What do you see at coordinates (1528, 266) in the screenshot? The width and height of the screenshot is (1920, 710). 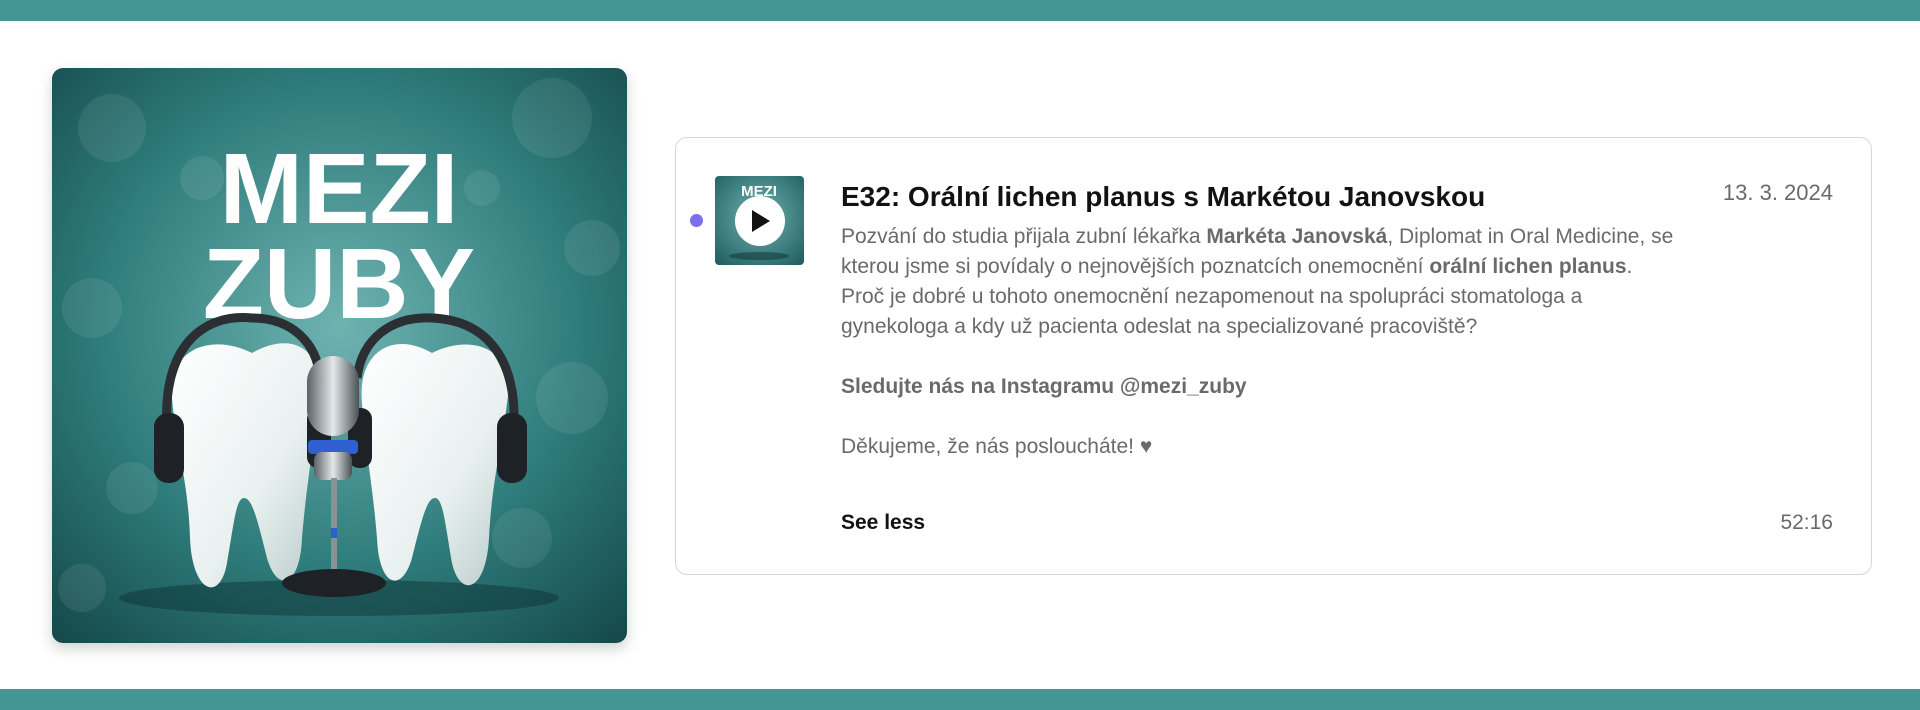 I see `topic-highlight: orální lichen planus` at bounding box center [1528, 266].